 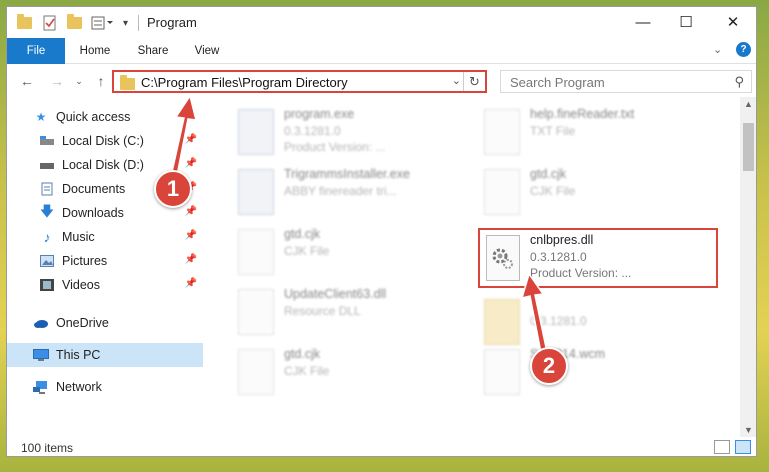 I want to click on refresh-icon: ↻, so click(x=474, y=81).